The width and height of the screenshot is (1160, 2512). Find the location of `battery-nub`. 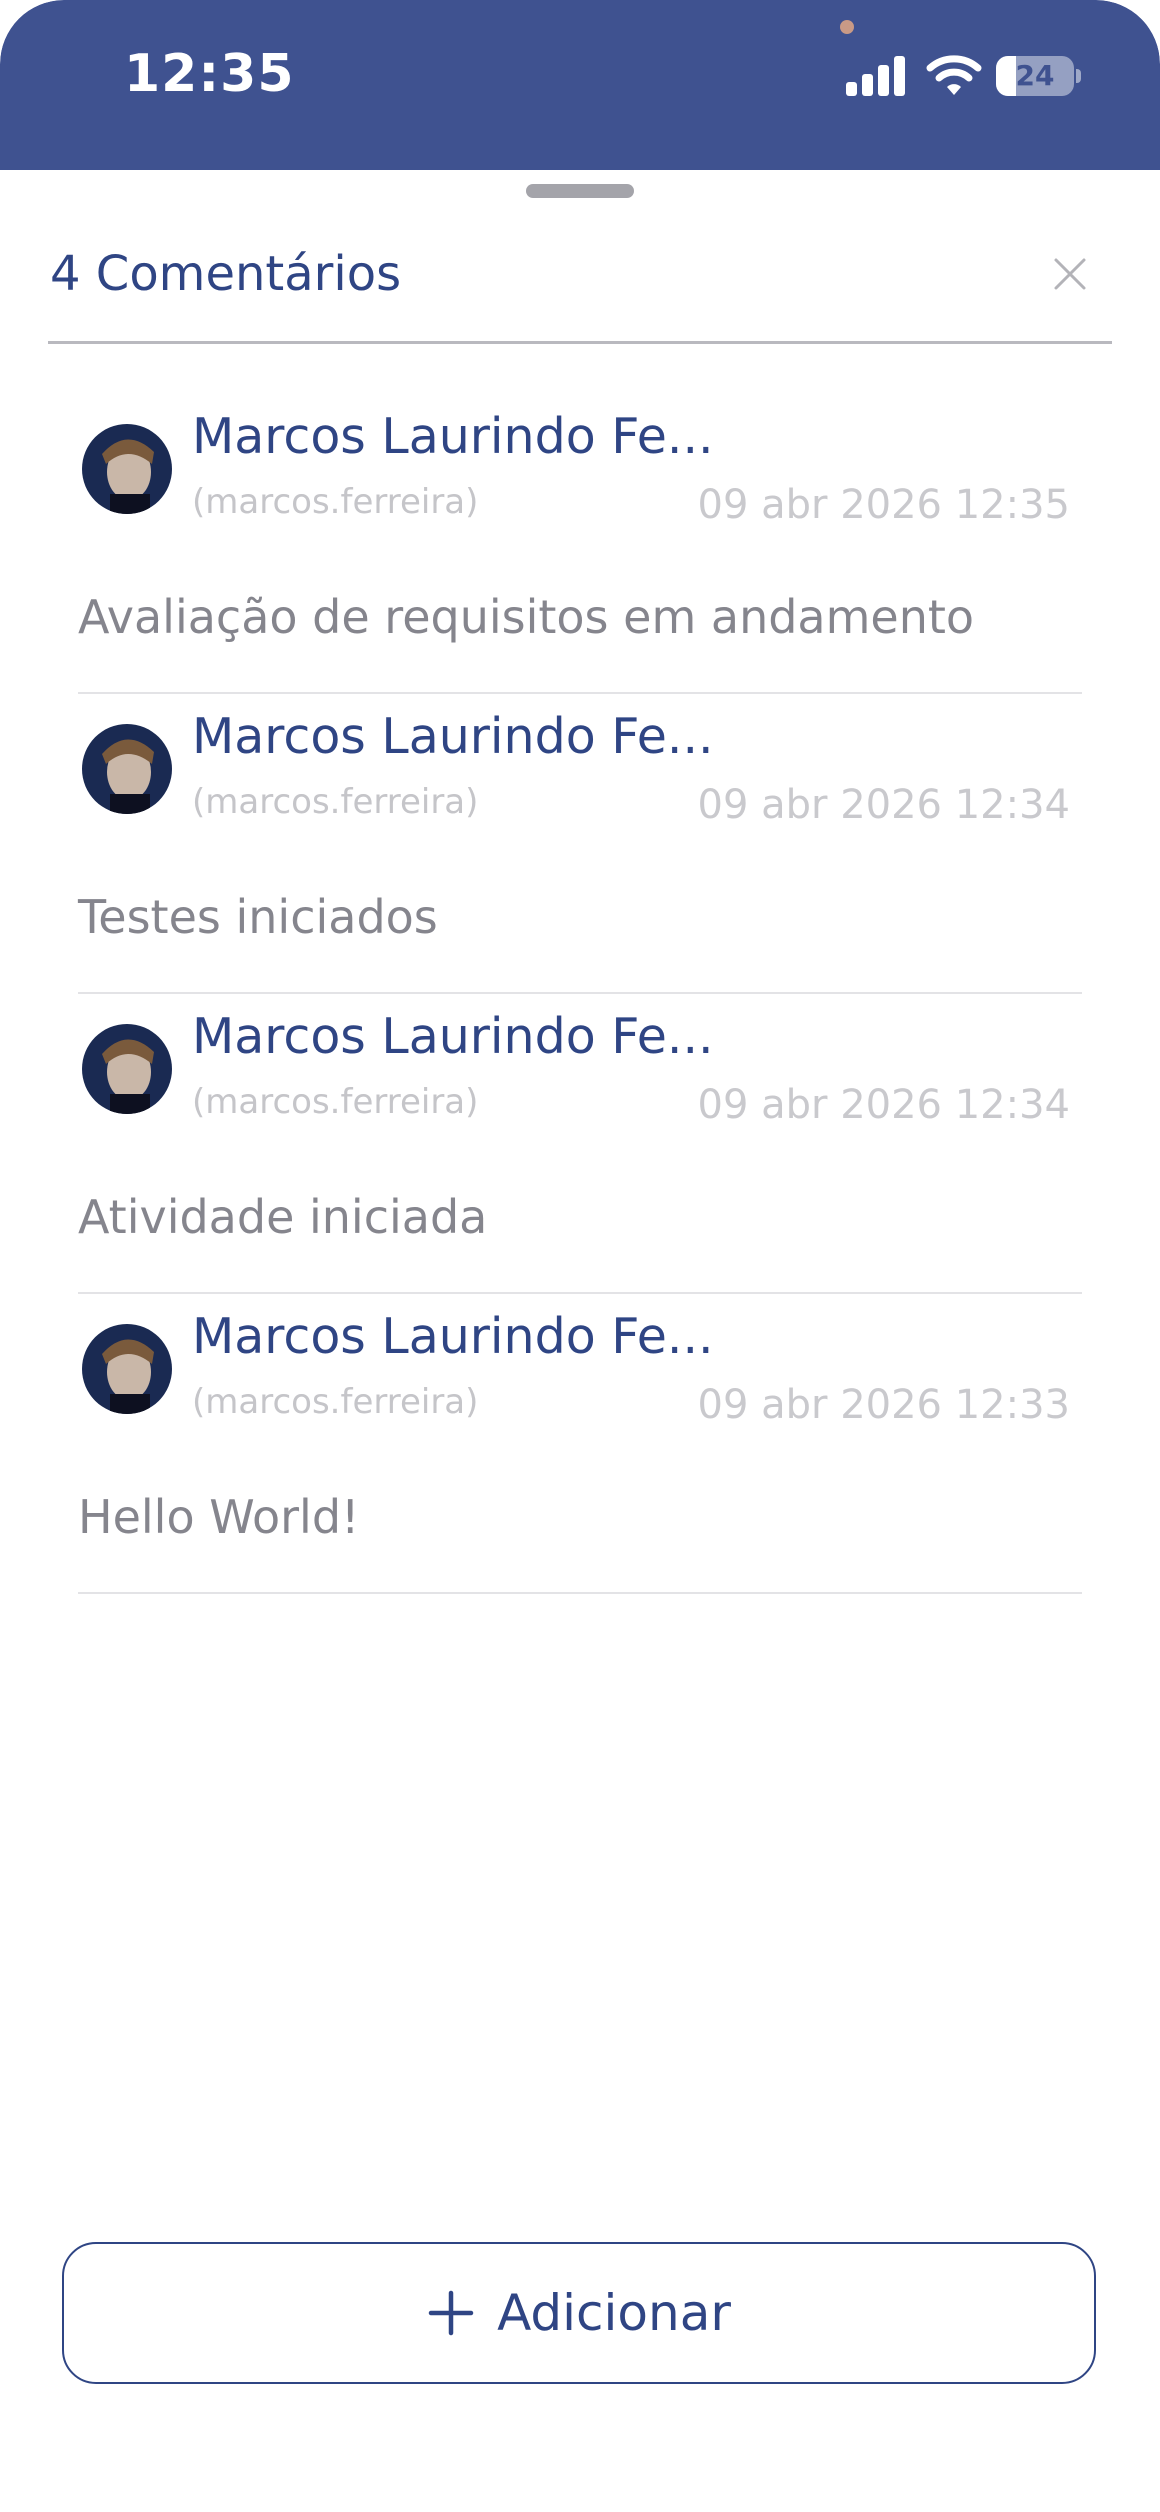

battery-nub is located at coordinates (1078, 76).